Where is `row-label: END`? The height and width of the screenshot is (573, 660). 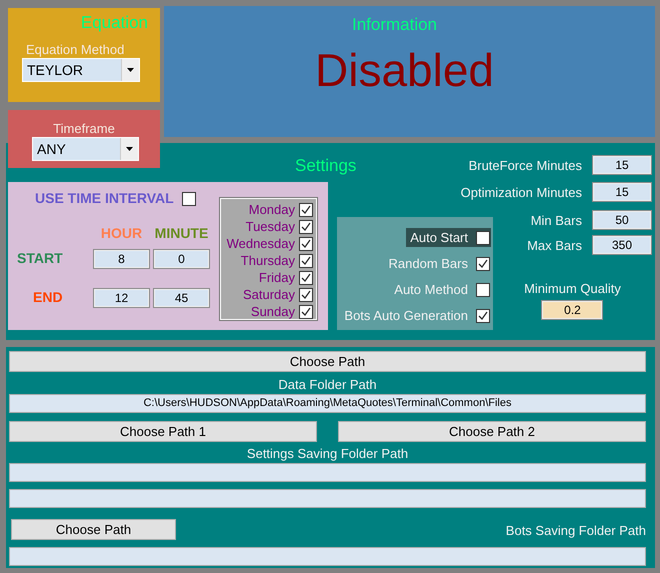
row-label: END is located at coordinates (48, 297).